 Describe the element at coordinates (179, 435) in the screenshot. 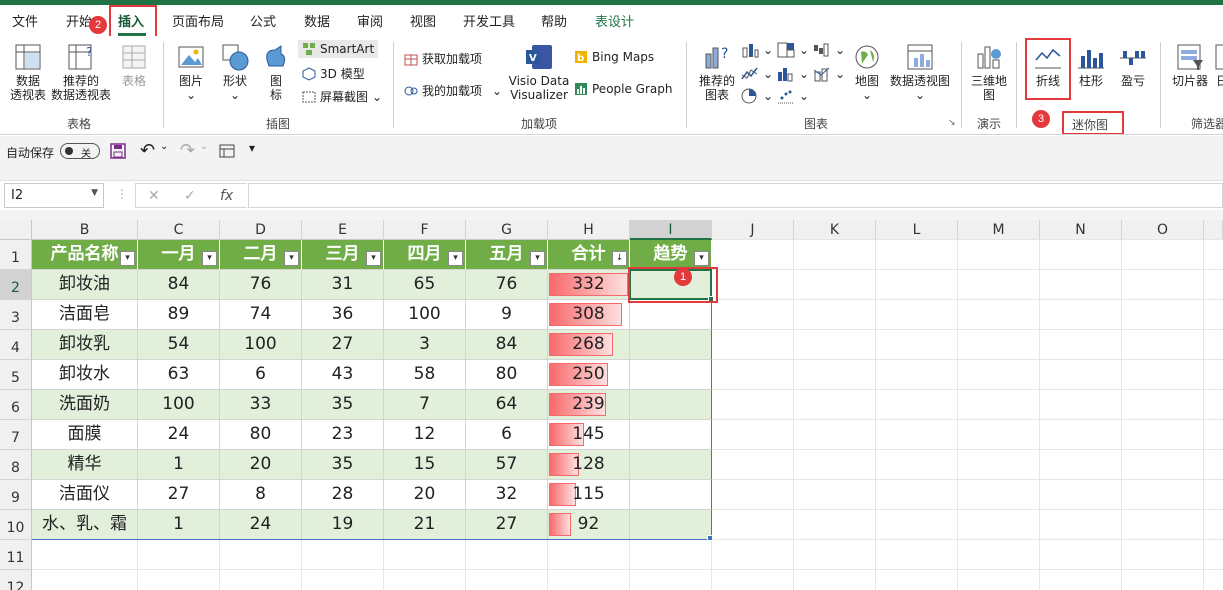

I see `table-cell: 24` at that location.